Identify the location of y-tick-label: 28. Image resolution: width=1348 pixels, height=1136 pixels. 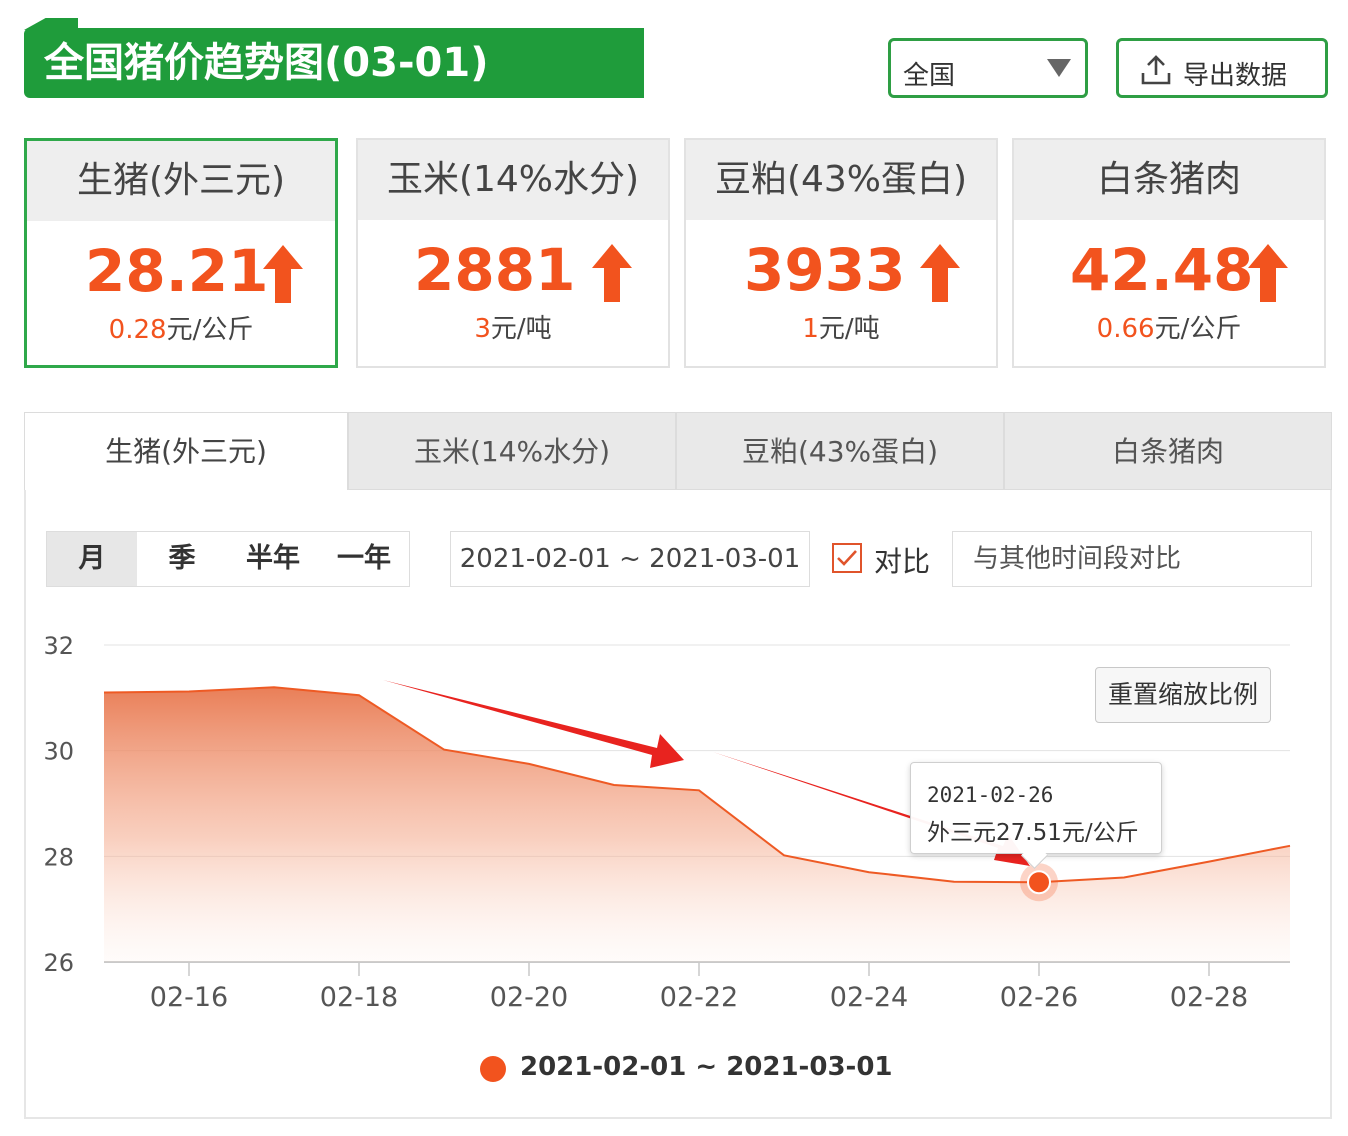
(58, 857).